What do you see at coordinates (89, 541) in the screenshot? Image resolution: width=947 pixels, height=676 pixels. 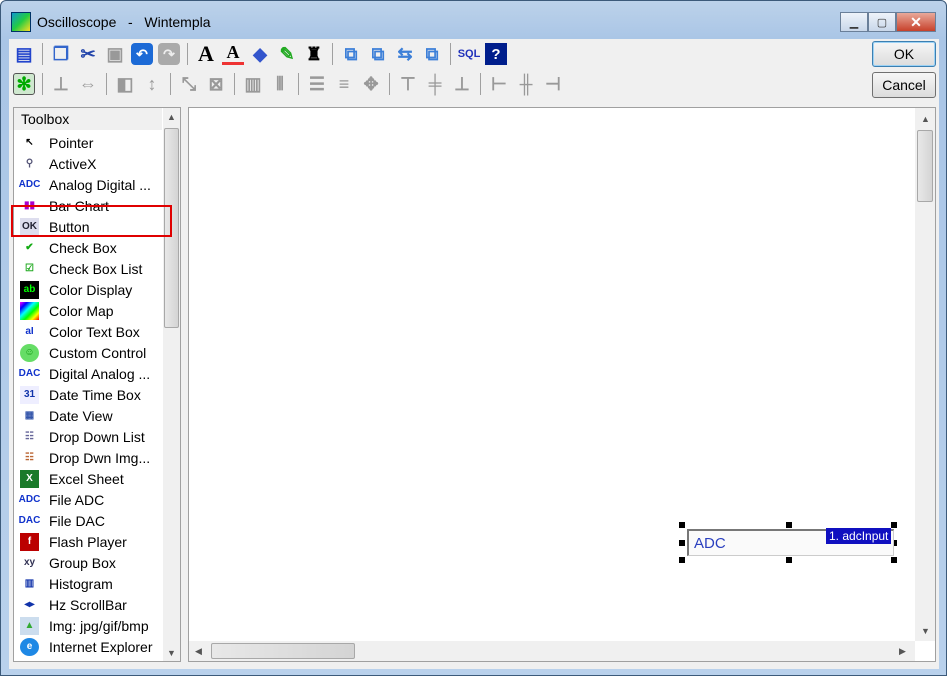 I see `toolbox-item: f Flash Player` at bounding box center [89, 541].